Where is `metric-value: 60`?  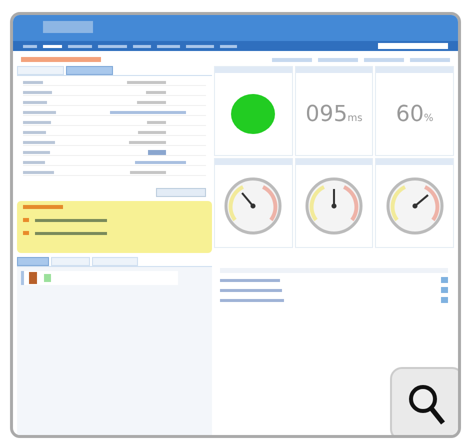
metric-value: 60 is located at coordinates (410, 114).